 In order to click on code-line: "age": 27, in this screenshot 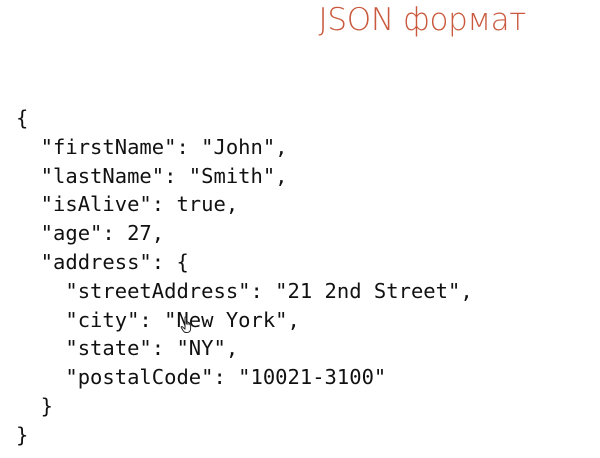, I will do `click(90, 233)`.